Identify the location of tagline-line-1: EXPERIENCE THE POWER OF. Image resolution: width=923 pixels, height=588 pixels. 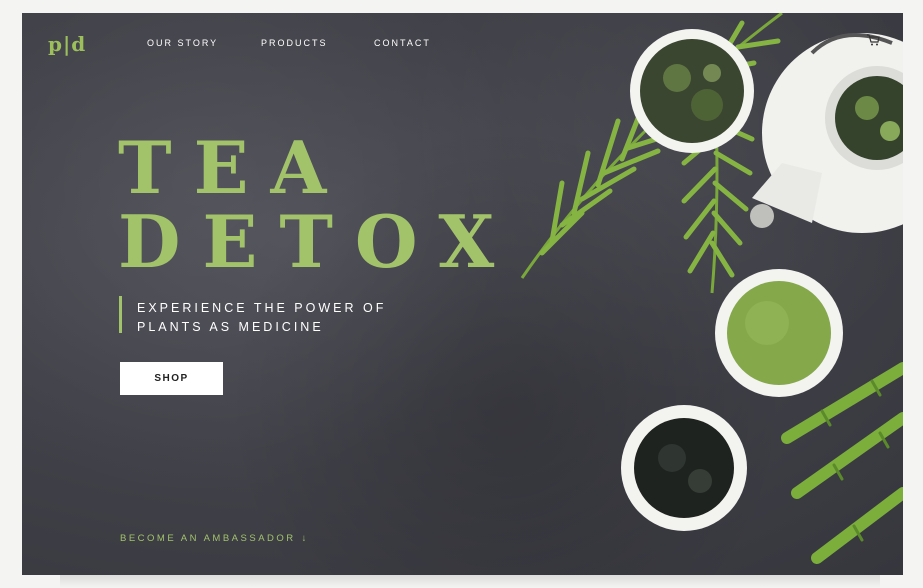
(262, 308).